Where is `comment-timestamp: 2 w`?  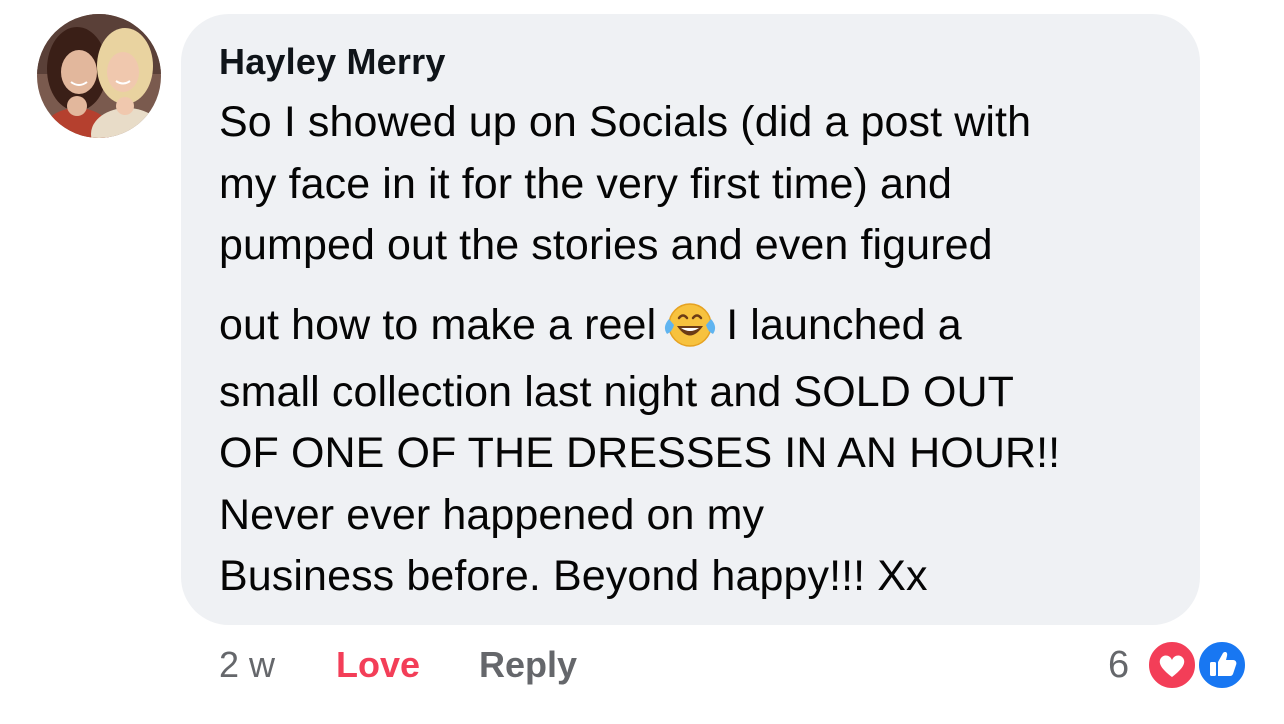
comment-timestamp: 2 w is located at coordinates (247, 665).